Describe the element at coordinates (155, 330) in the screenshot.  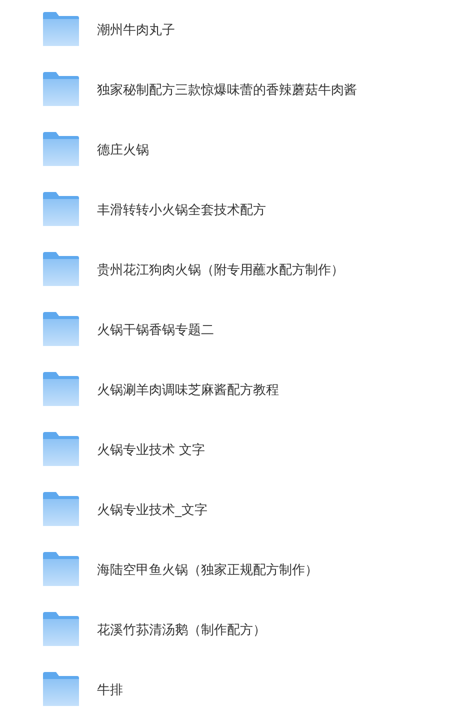
I see `folder-name: 火锅干锅香锅专题二` at that location.